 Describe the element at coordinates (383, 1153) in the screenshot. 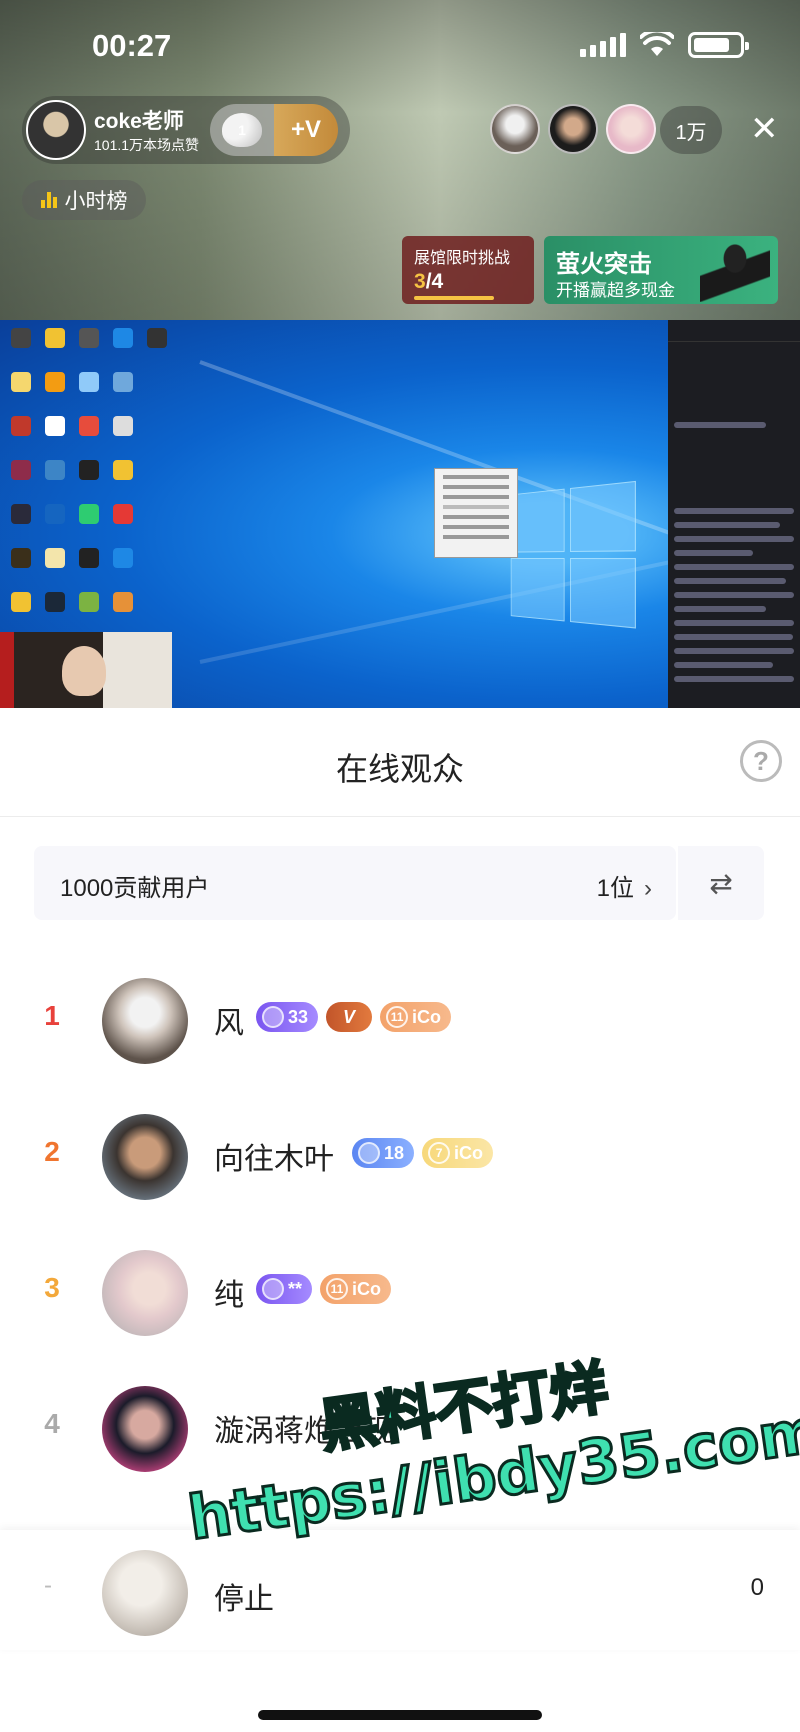

I see `level-badge: 18` at that location.